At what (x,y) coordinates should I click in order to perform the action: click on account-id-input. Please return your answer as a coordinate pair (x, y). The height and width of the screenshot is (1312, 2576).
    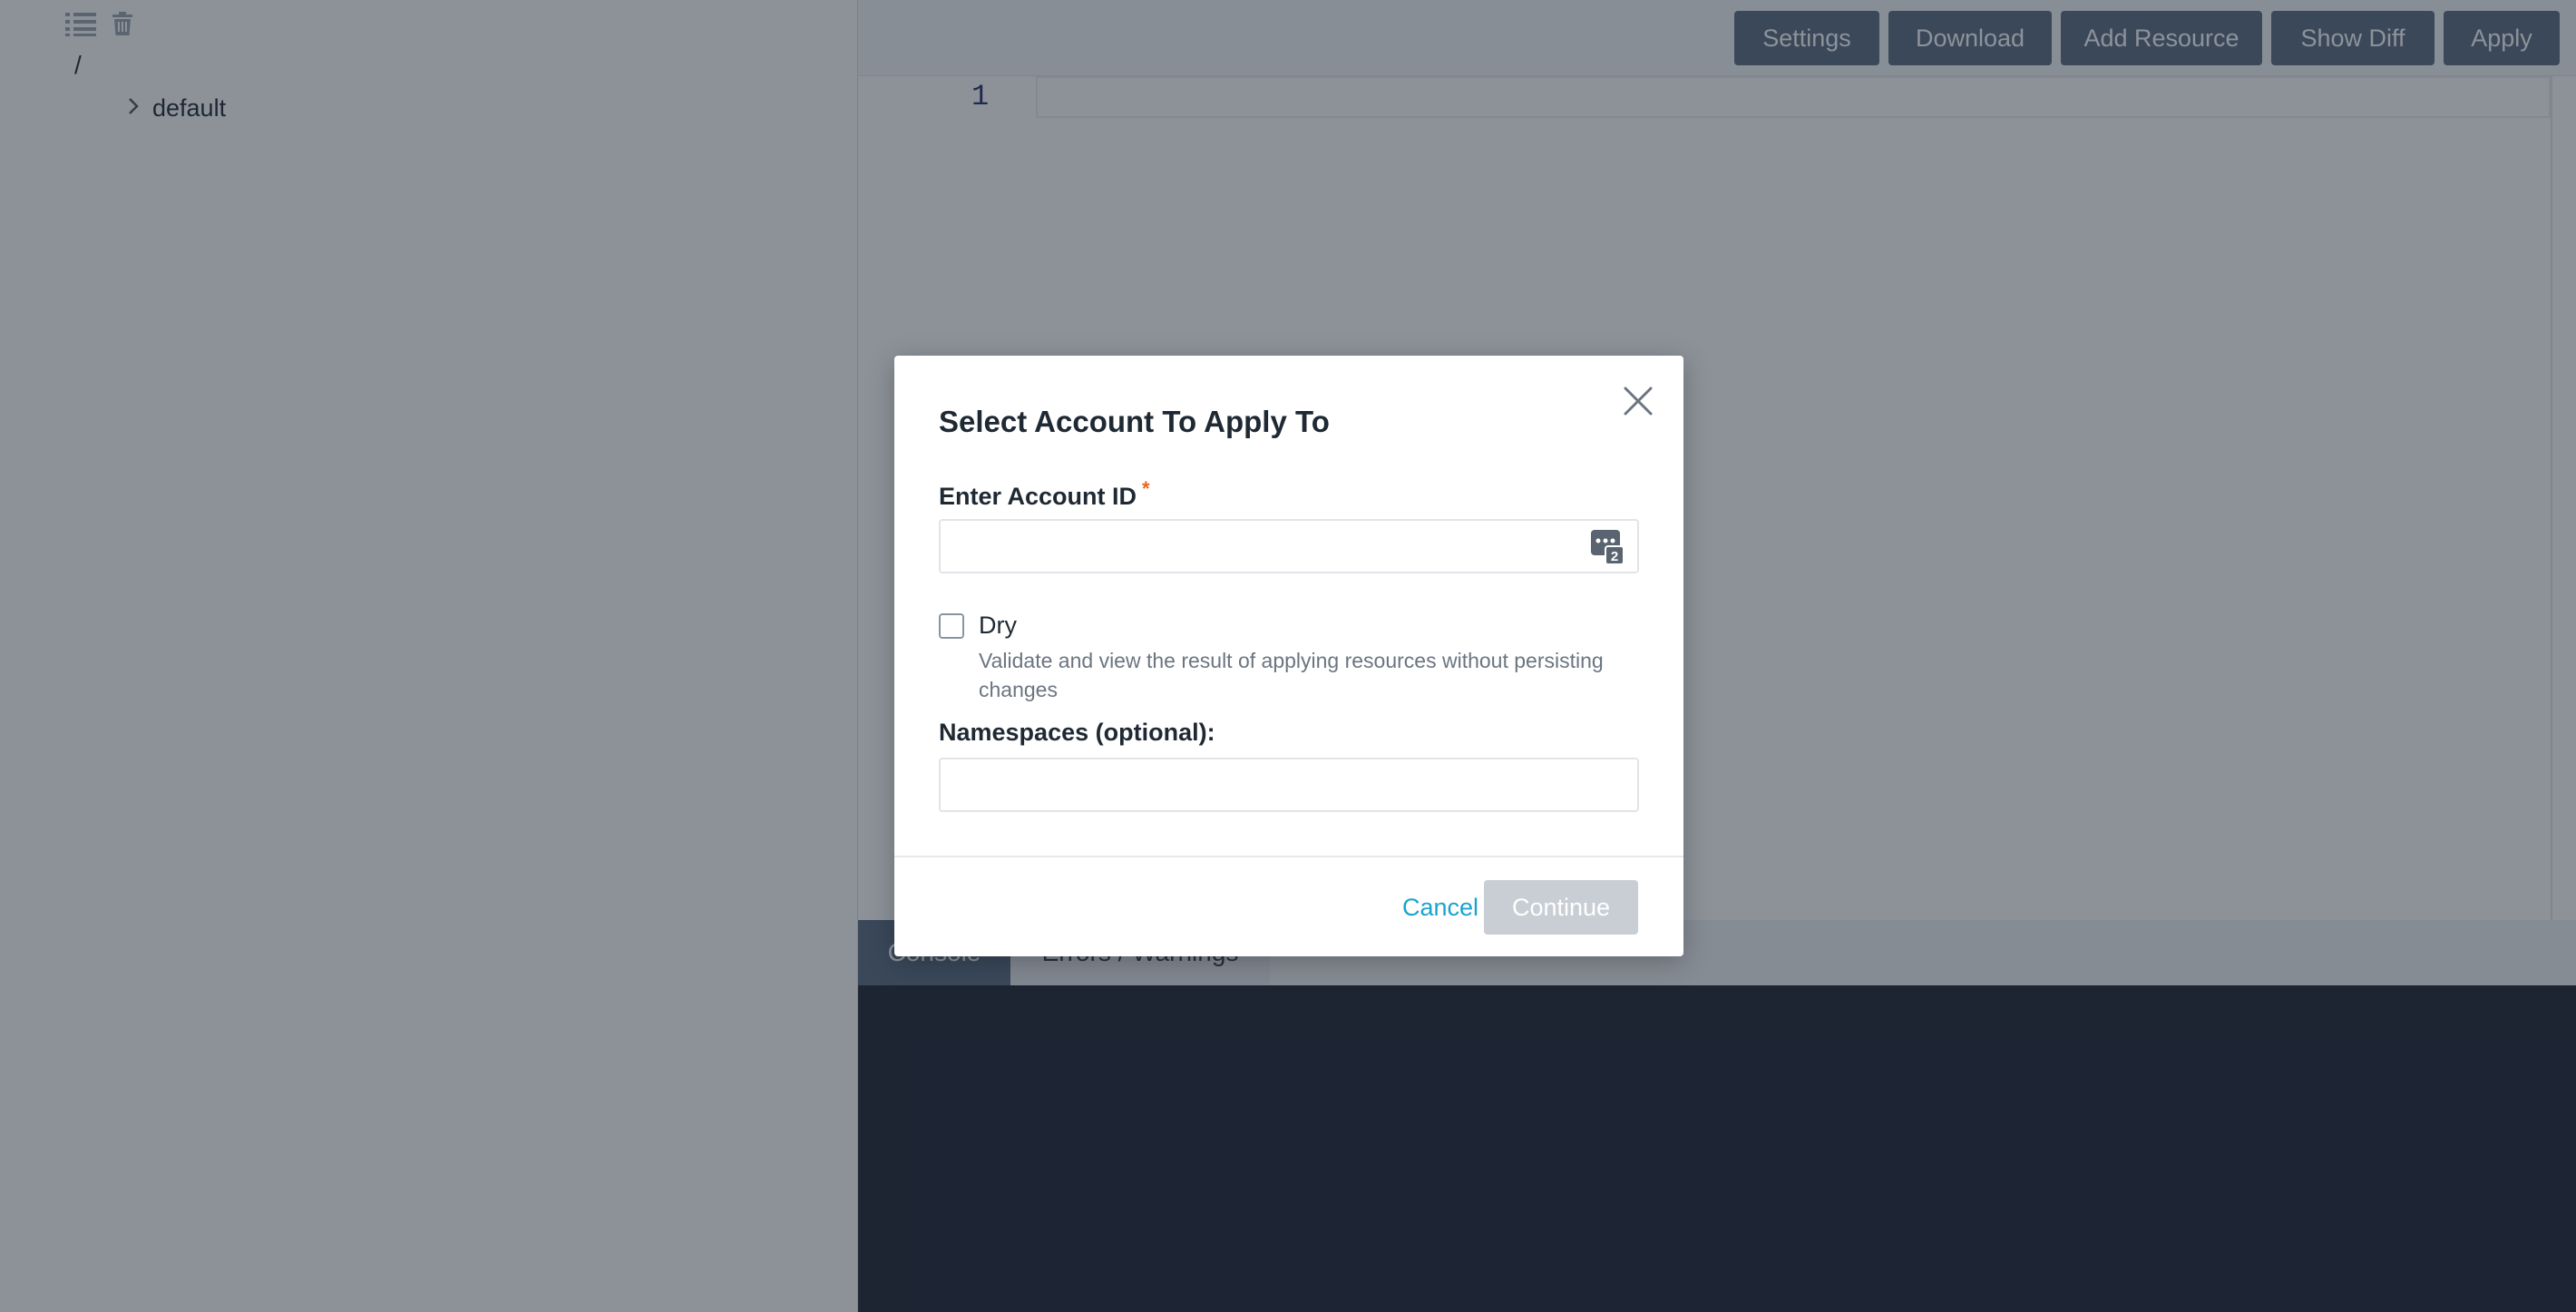
    Looking at the image, I should click on (1289, 546).